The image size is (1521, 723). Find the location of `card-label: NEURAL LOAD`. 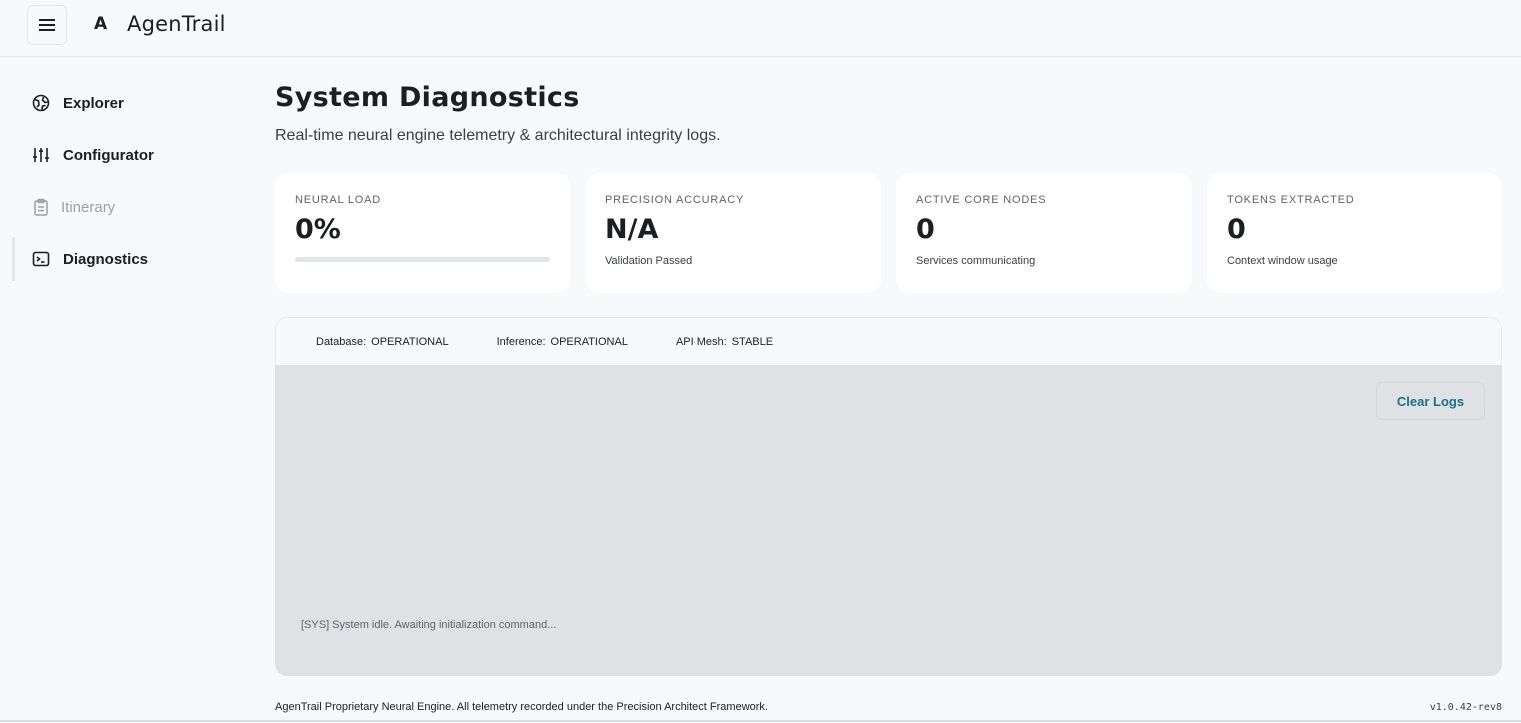

card-label: NEURAL LOAD is located at coordinates (338, 200).